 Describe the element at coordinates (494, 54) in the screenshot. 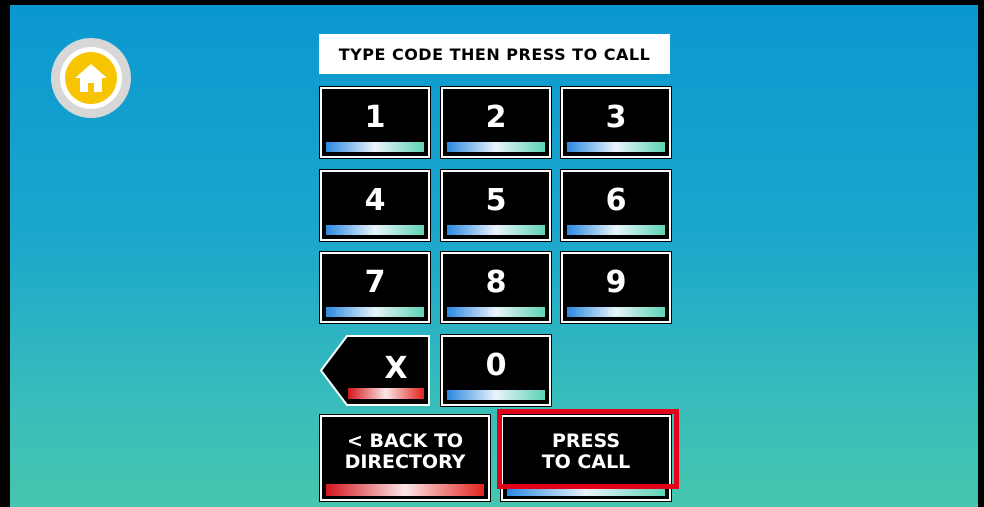

I see `instruction-banner: TYPE CODE THEN PRESS TO CALL` at that location.